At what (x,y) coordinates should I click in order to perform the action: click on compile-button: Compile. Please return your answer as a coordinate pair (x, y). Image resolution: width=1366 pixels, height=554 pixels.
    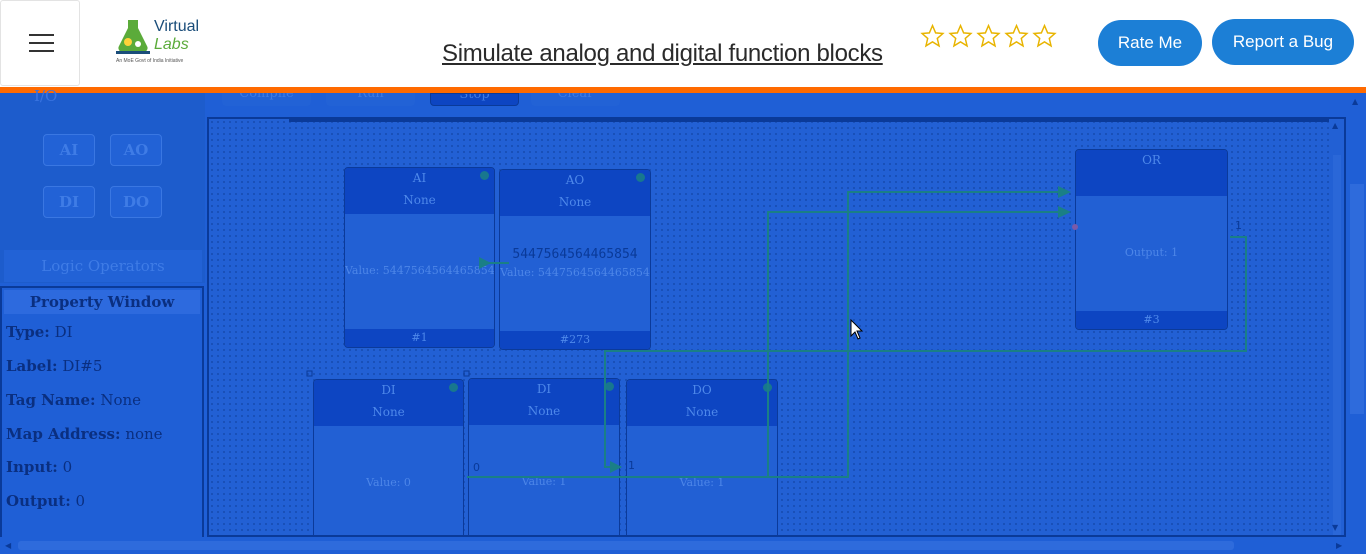
    Looking at the image, I should click on (266, 99).